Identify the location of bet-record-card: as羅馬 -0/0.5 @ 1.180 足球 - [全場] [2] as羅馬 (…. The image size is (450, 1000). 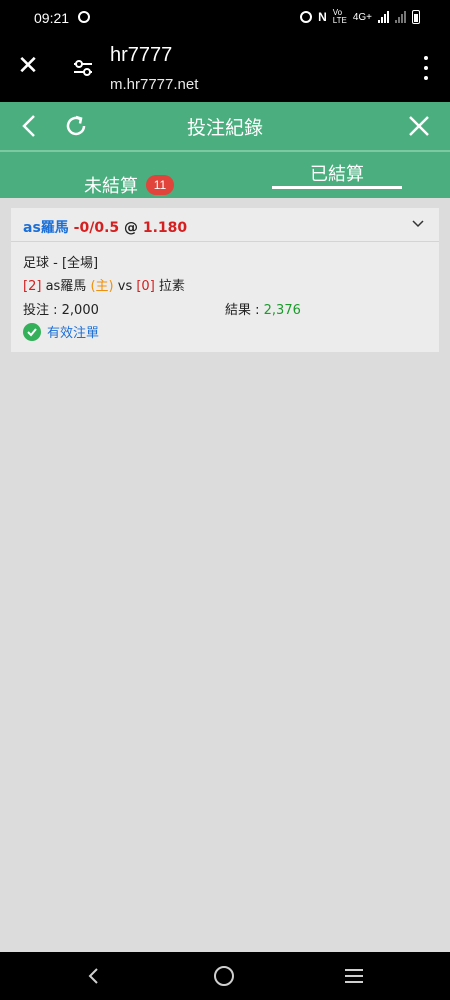
(225, 280).